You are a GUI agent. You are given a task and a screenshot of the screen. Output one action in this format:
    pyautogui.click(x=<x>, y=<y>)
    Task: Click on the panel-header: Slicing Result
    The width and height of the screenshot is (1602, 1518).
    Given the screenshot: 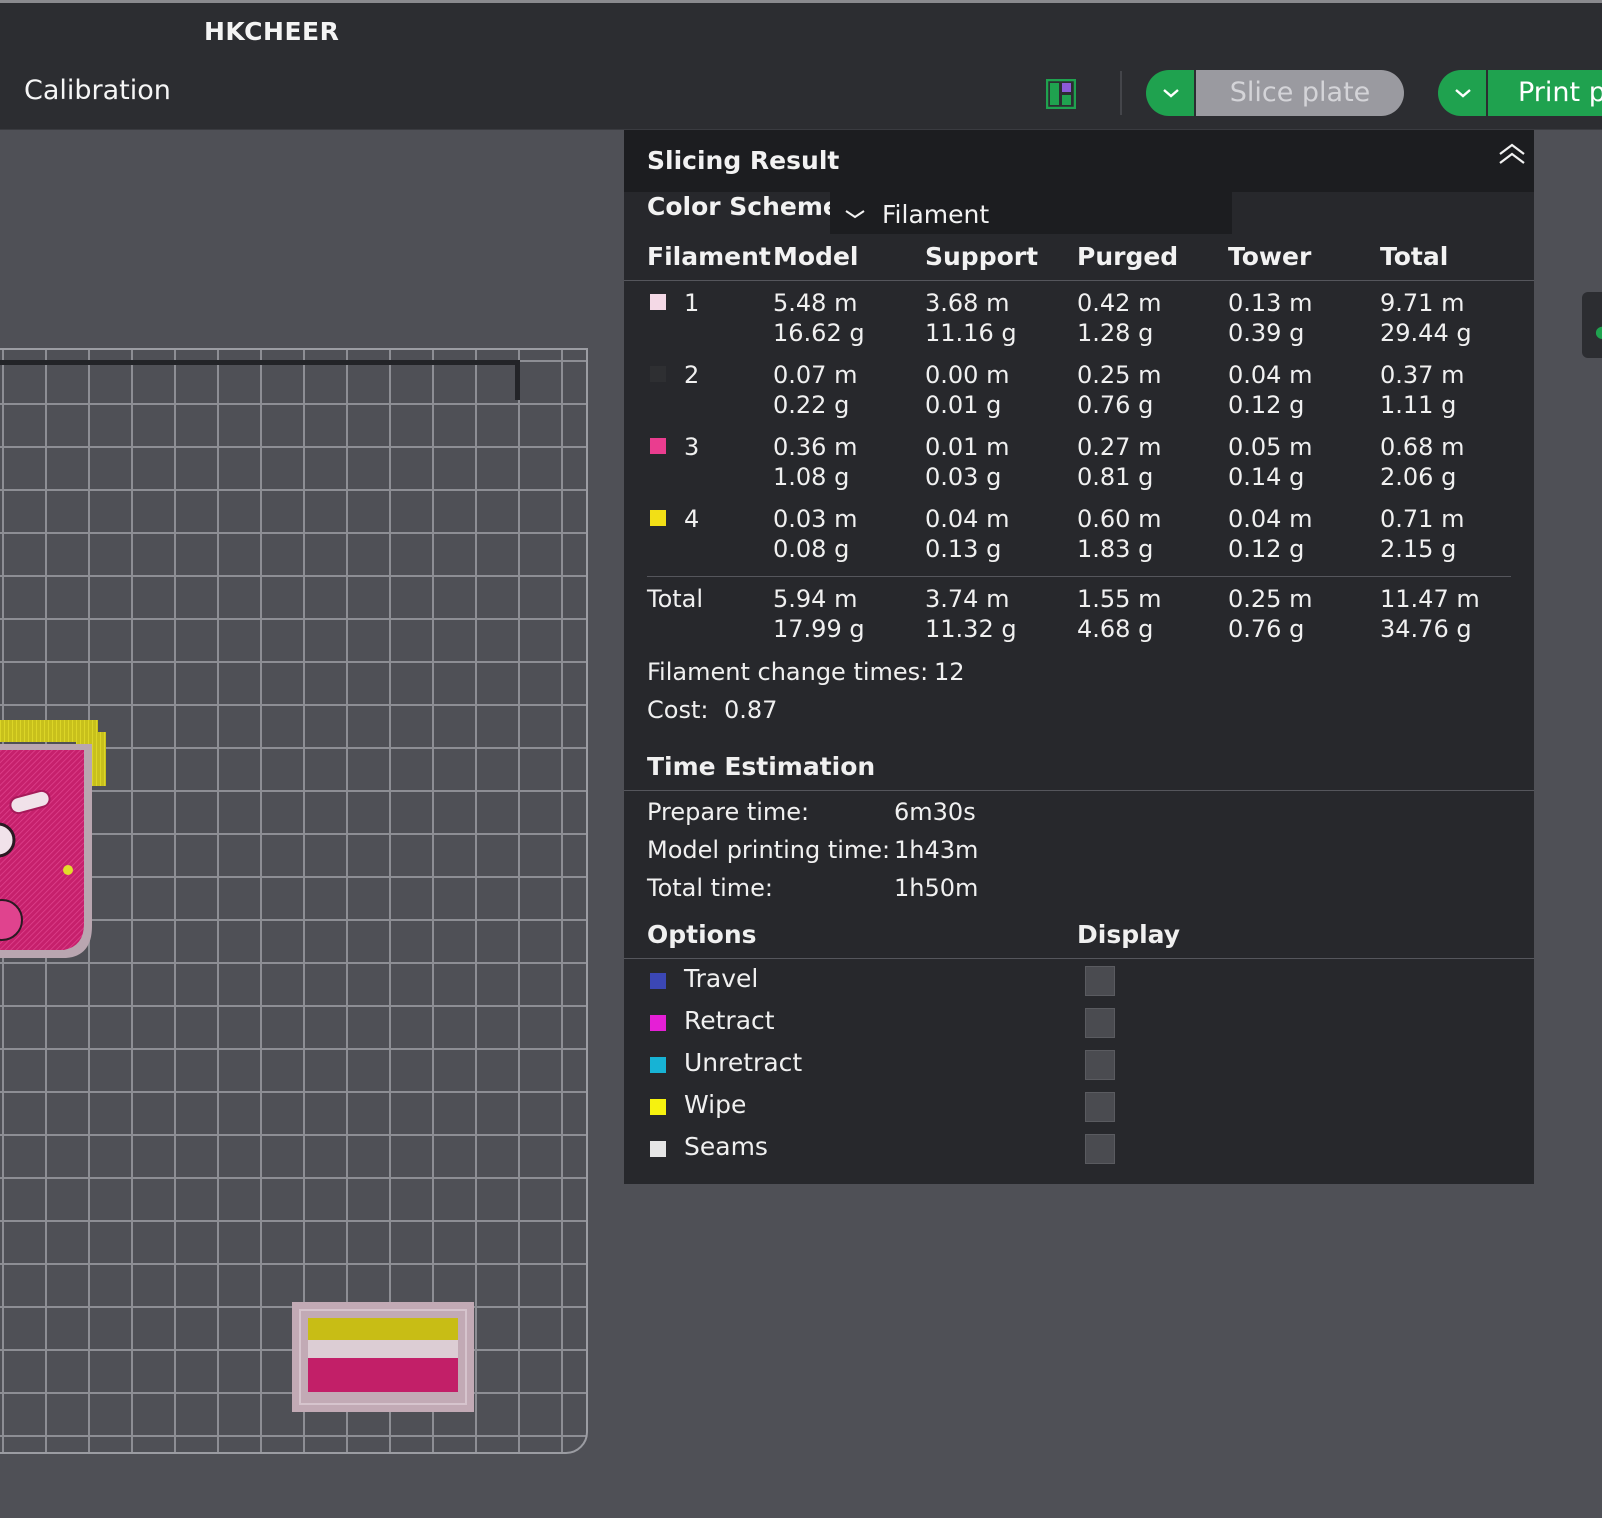 What is the action you would take?
    pyautogui.click(x=1079, y=161)
    